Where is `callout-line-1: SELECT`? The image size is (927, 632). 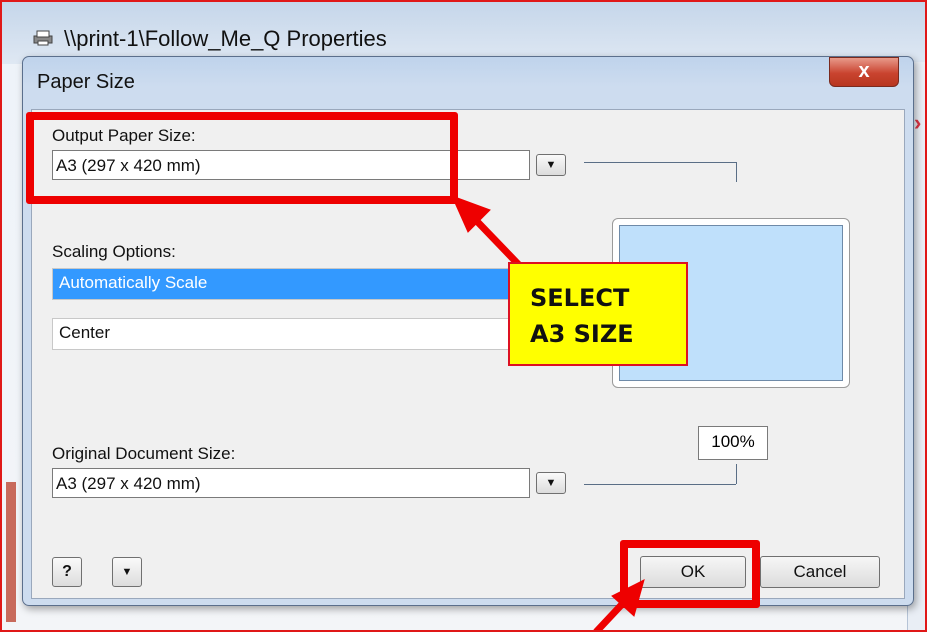
callout-line-1: SELECT is located at coordinates (580, 298).